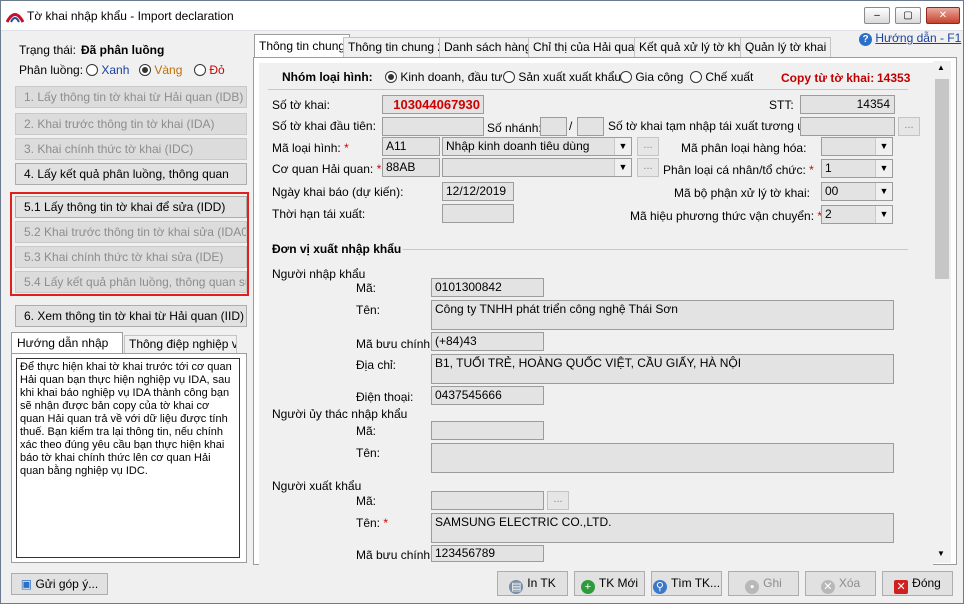 This screenshot has height=604, width=964. What do you see at coordinates (180, 344) in the screenshot?
I see `tab-thong-diep: Thông điệp nghiệp vụ` at bounding box center [180, 344].